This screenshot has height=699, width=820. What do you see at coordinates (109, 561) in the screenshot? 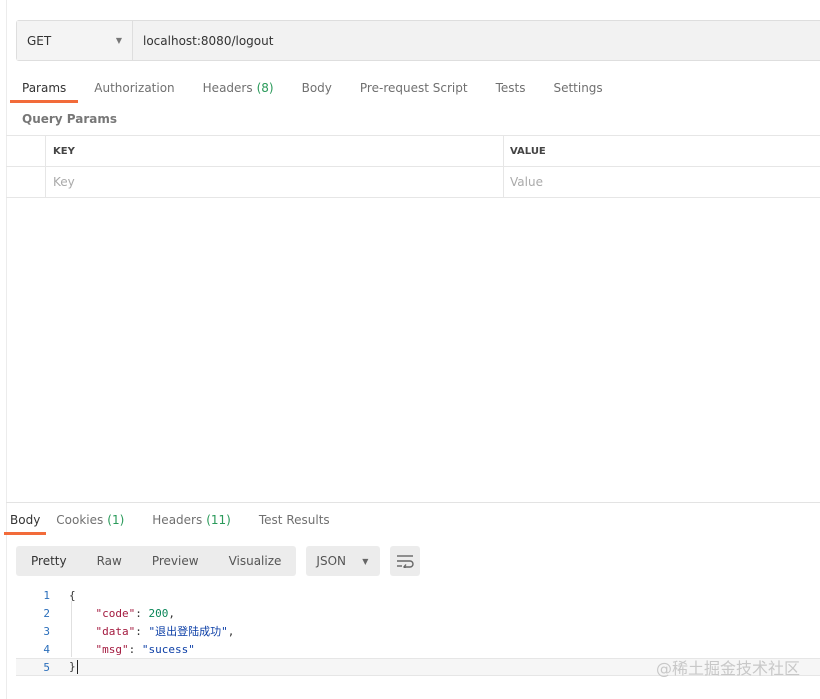
I see `format-raw-button: Raw` at bounding box center [109, 561].